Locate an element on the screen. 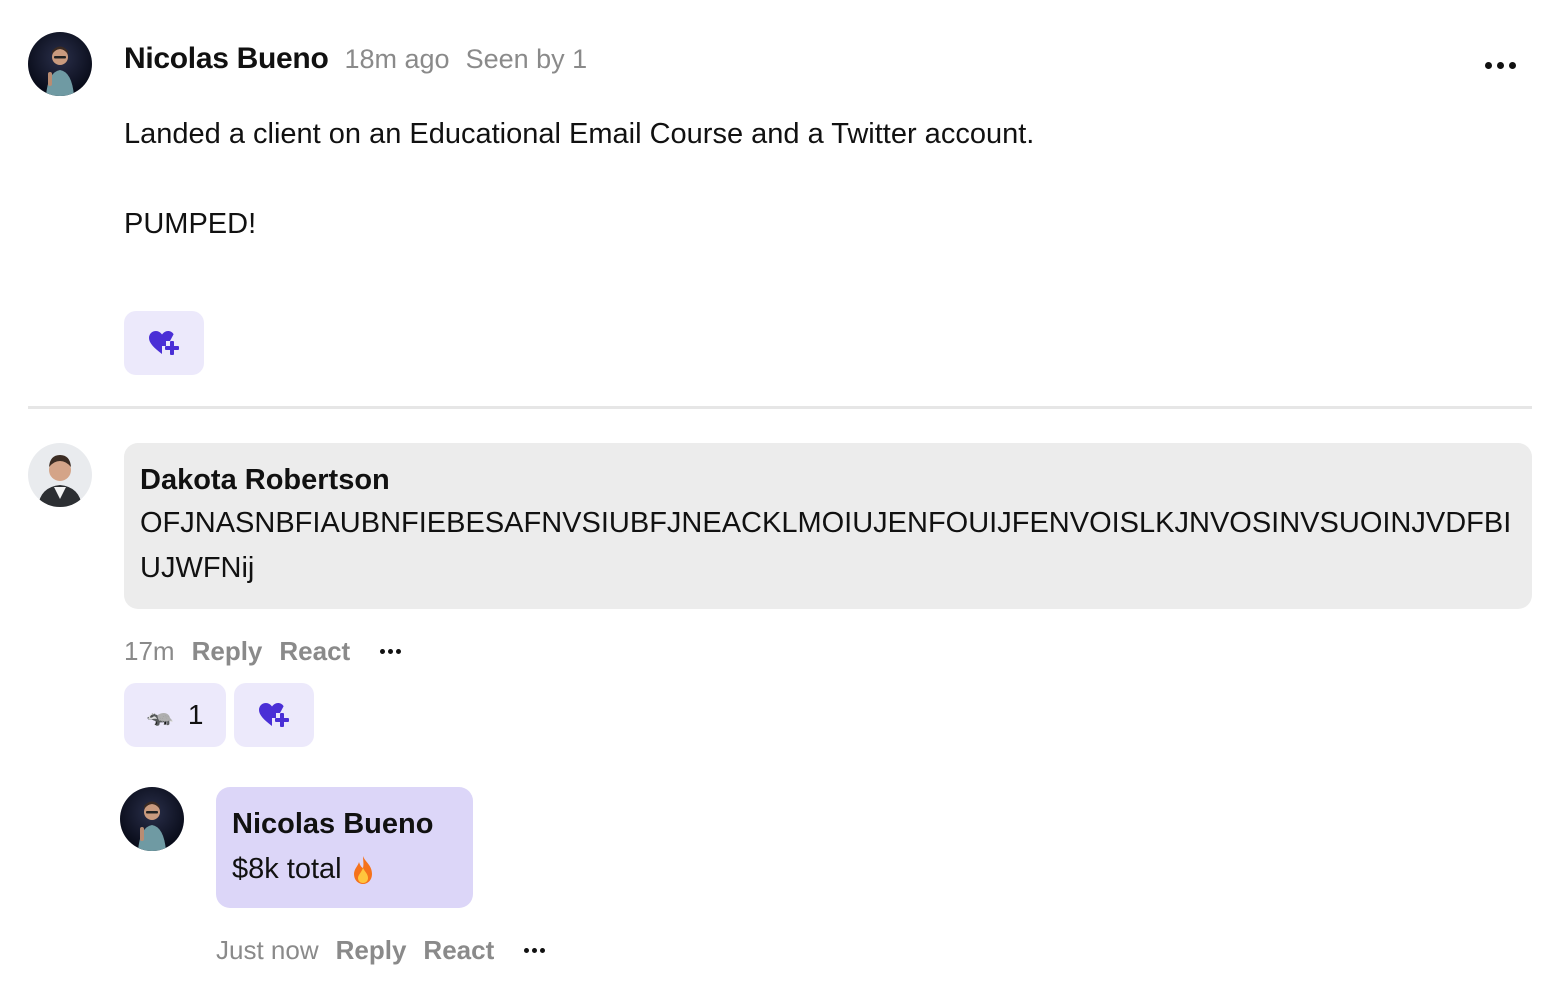 Image resolution: width=1556 pixels, height=1000 pixels. reply-timestamp: Just now is located at coordinates (267, 950).